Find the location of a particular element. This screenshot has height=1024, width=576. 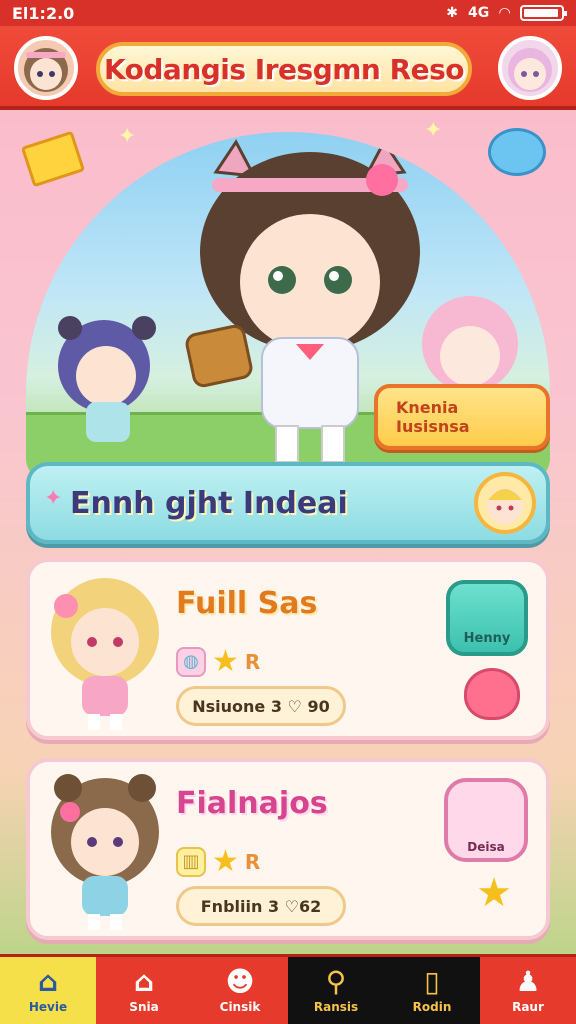

nav-search: ⚲ Ransis is located at coordinates (336, 990).